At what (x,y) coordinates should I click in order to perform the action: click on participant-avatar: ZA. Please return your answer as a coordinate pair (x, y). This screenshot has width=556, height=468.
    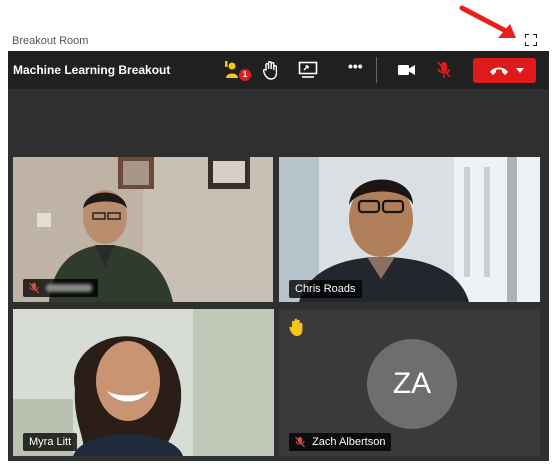
    Looking at the image, I should click on (412, 384).